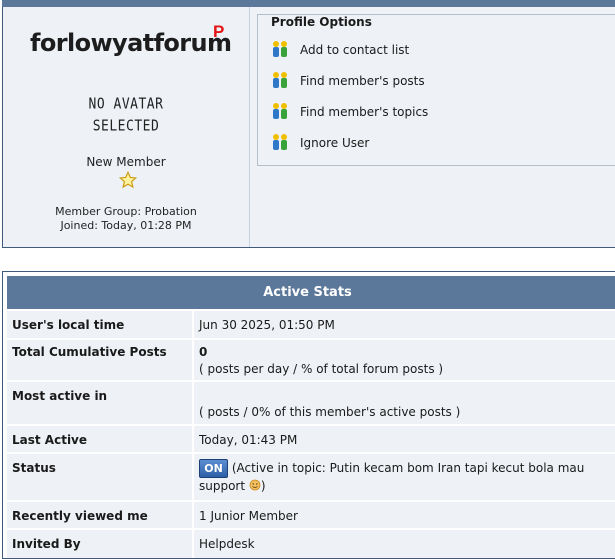  Describe the element at coordinates (267, 325) in the screenshot. I see `local-time-value: Jun 30 2025, 01:50 PM` at that location.